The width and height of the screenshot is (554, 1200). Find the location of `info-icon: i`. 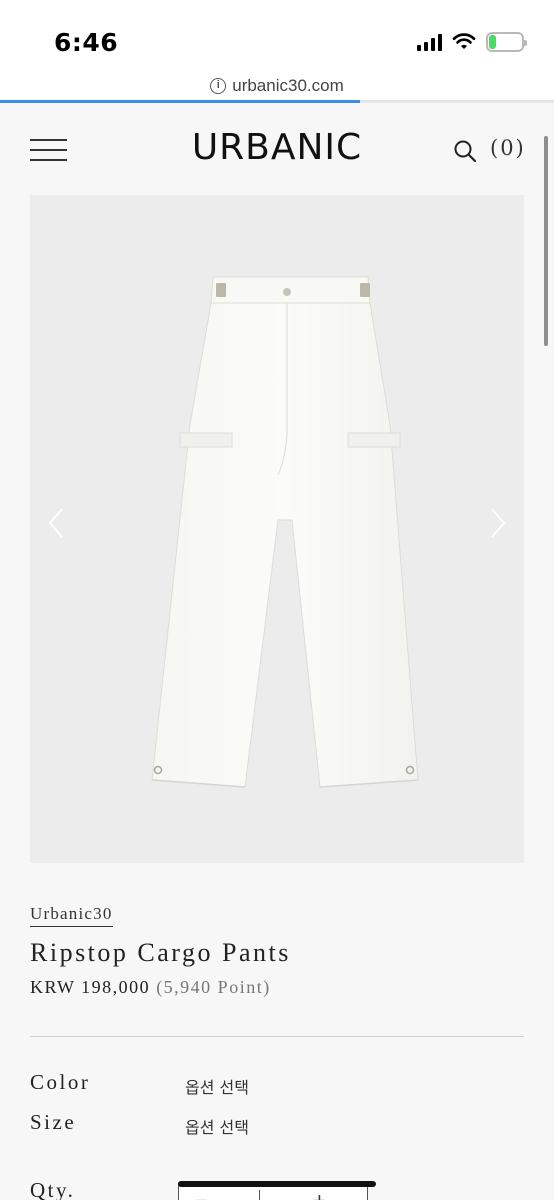

info-icon: i is located at coordinates (218, 86).